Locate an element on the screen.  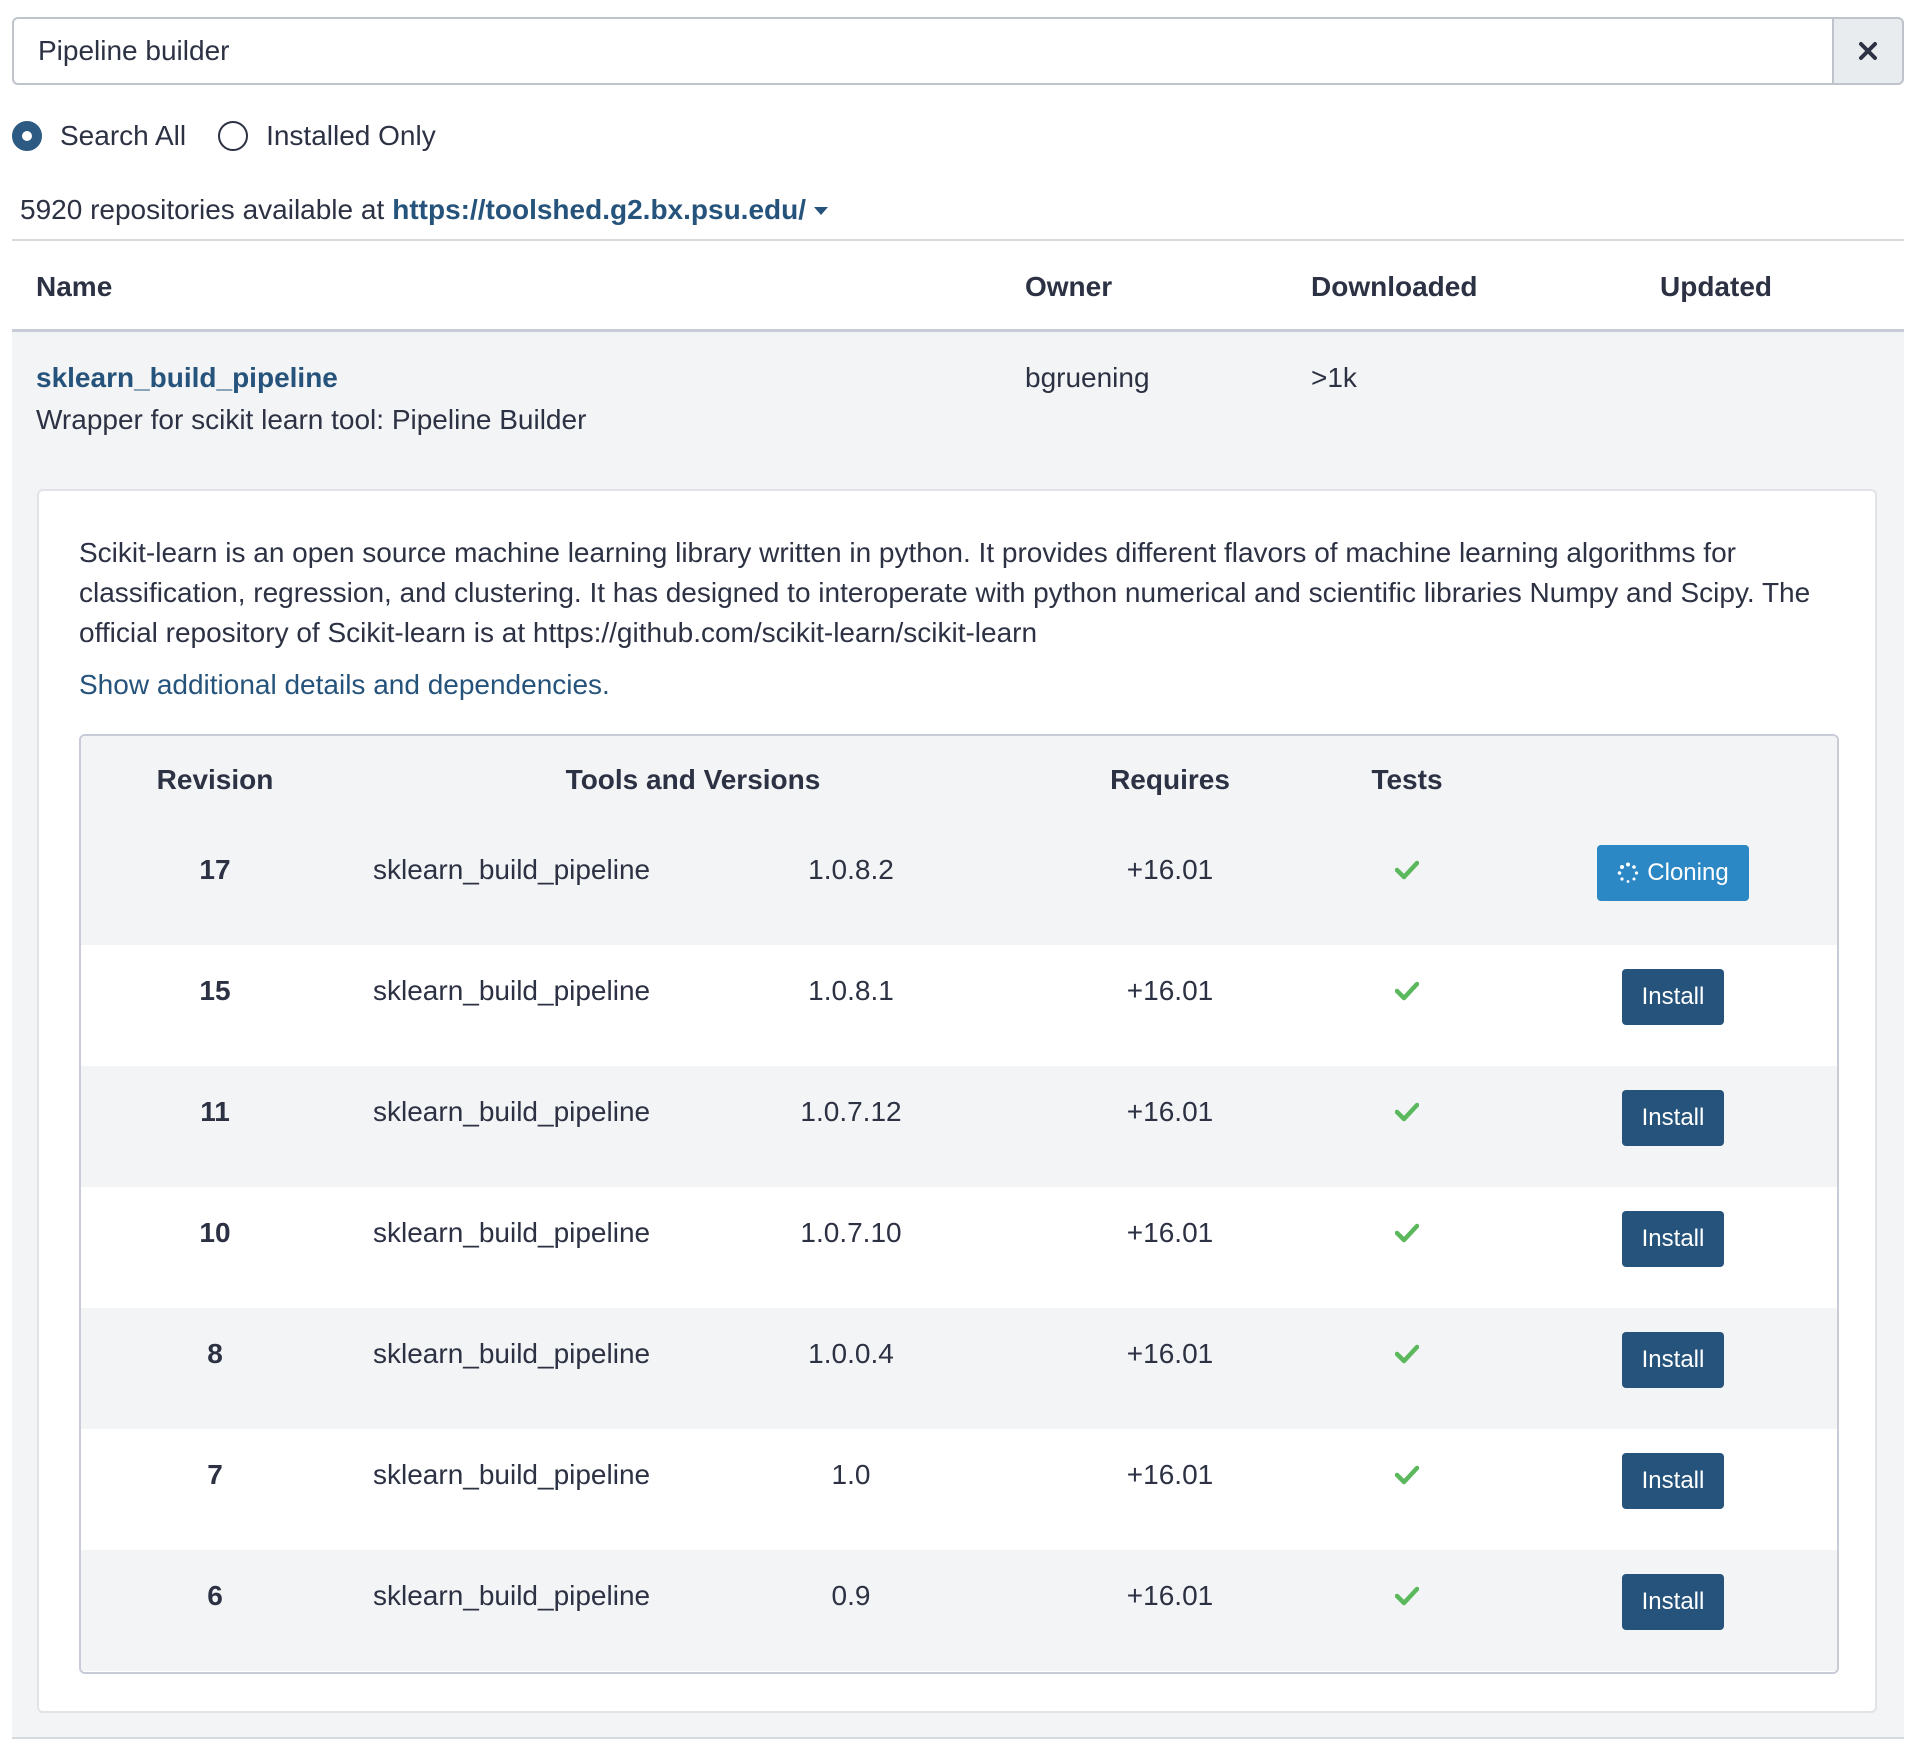
revision-number: 17 is located at coordinates (215, 869).